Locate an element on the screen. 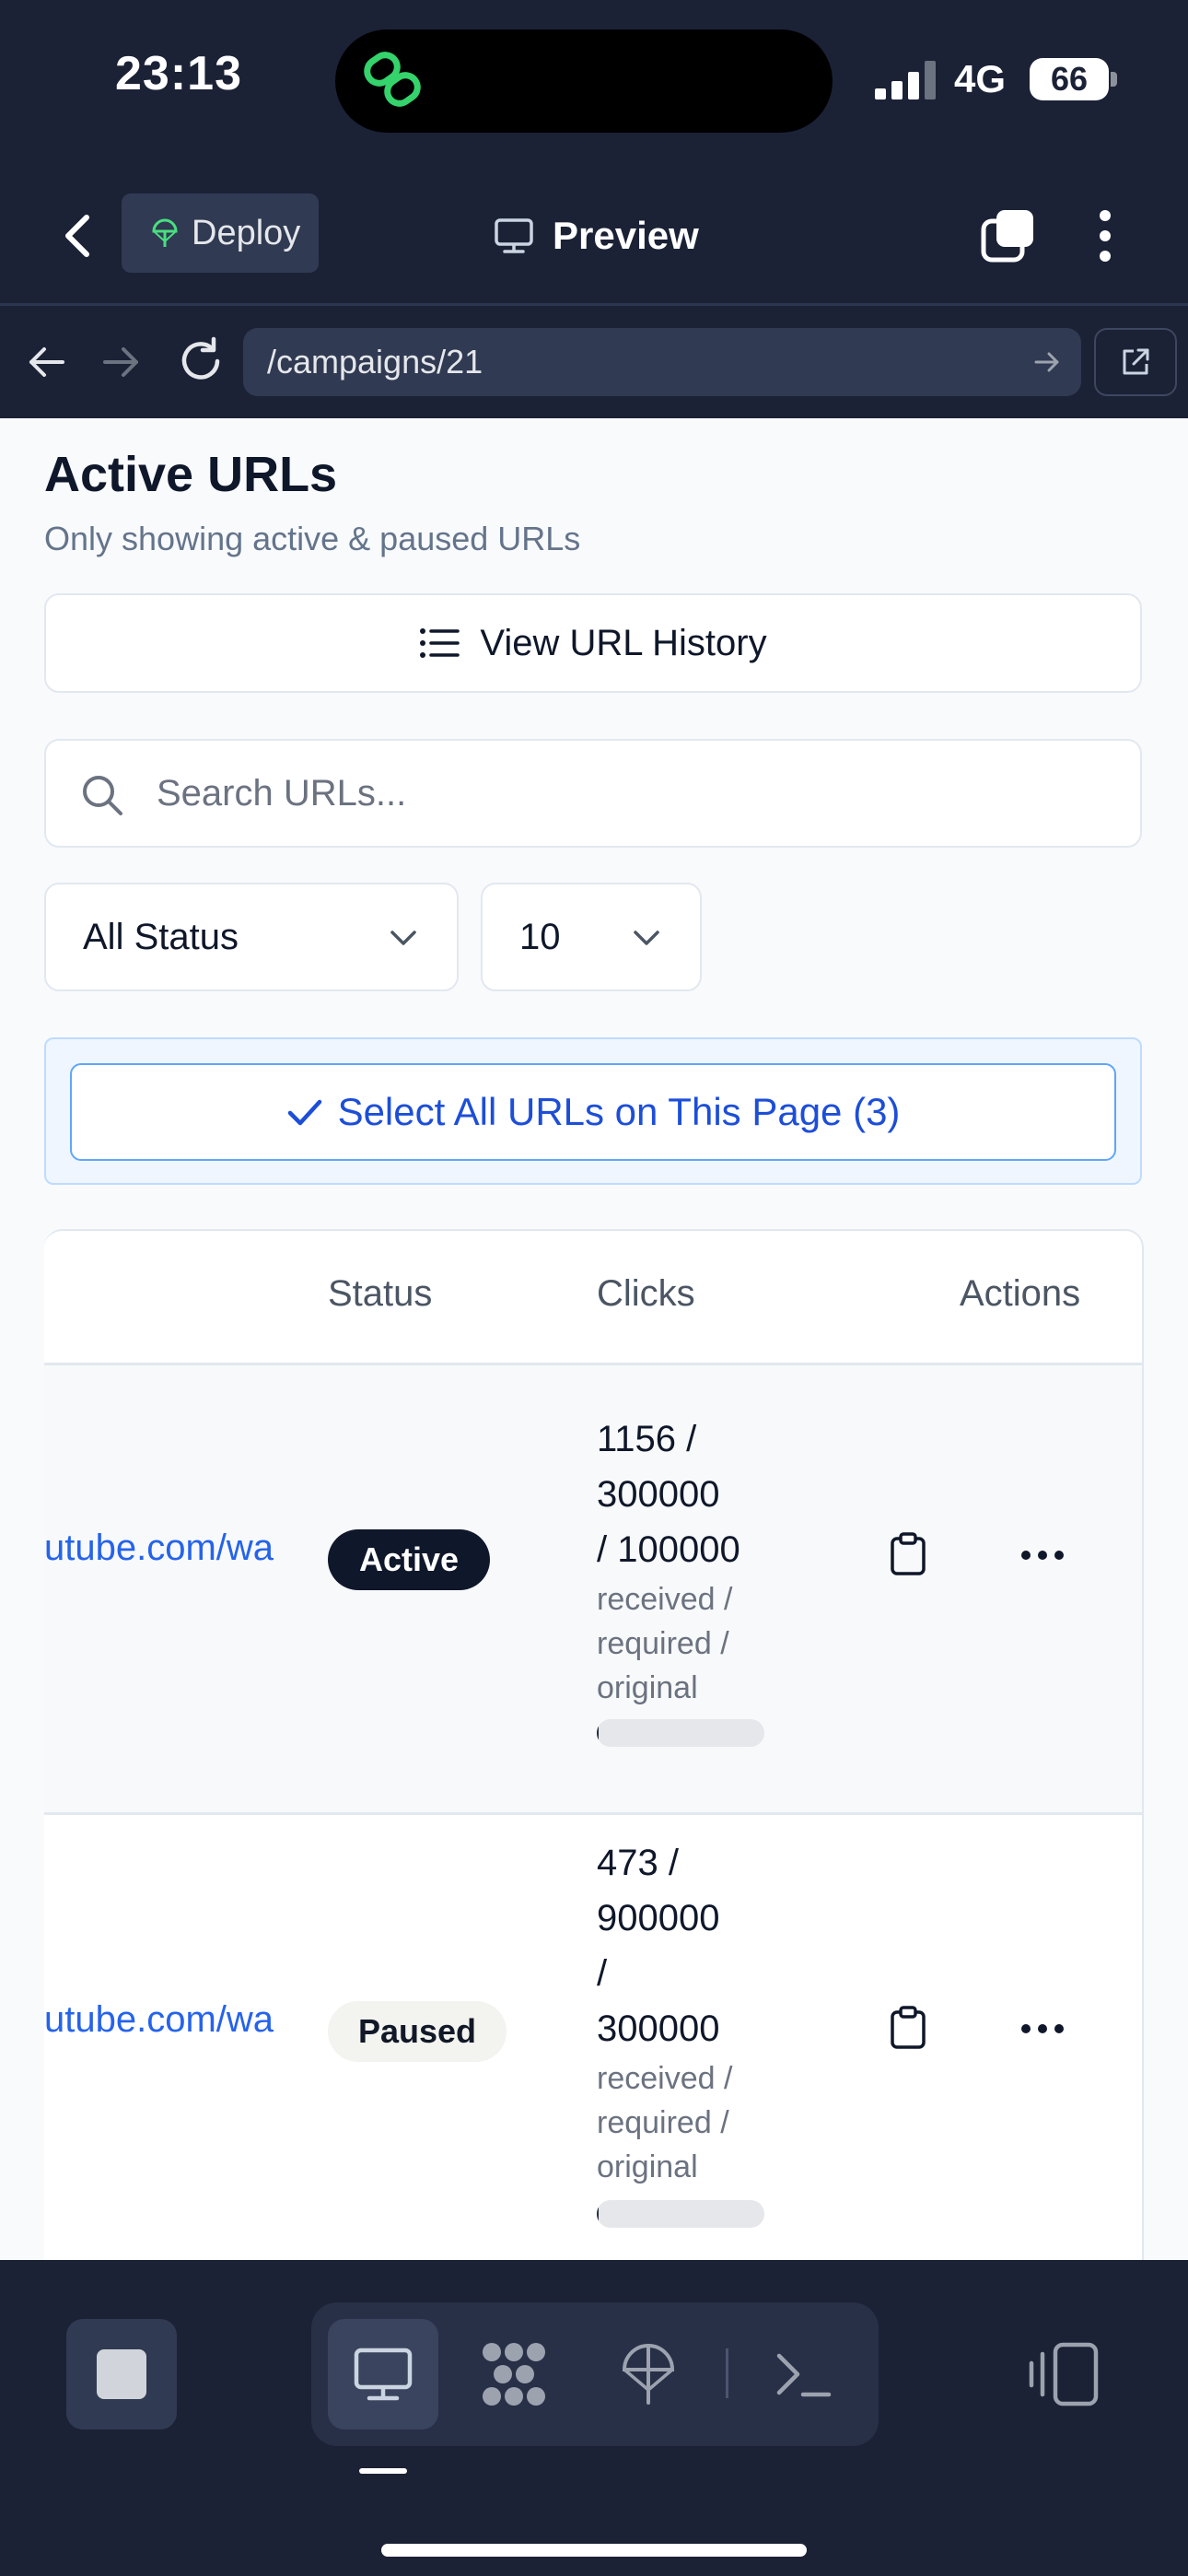 Image resolution: width=1188 pixels, height=2576 pixels. clicks-line: 473 / is located at coordinates (638, 1863).